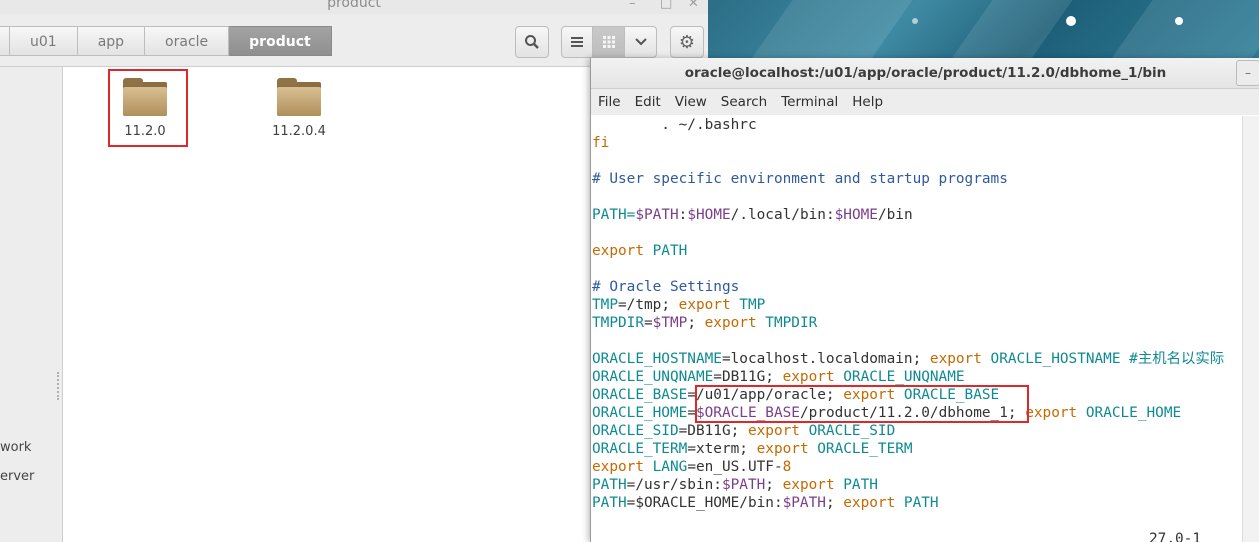 The width and height of the screenshot is (1259, 542). Describe the element at coordinates (187, 41) in the screenshot. I see `breadcrumb-oracle: oracle` at that location.